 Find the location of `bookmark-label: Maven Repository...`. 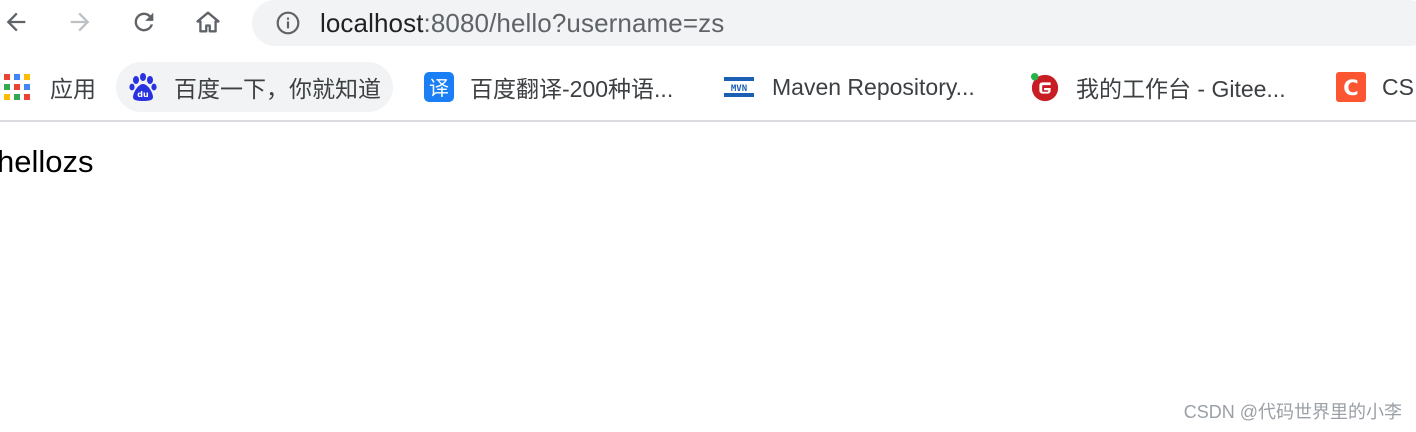

bookmark-label: Maven Repository... is located at coordinates (873, 86).